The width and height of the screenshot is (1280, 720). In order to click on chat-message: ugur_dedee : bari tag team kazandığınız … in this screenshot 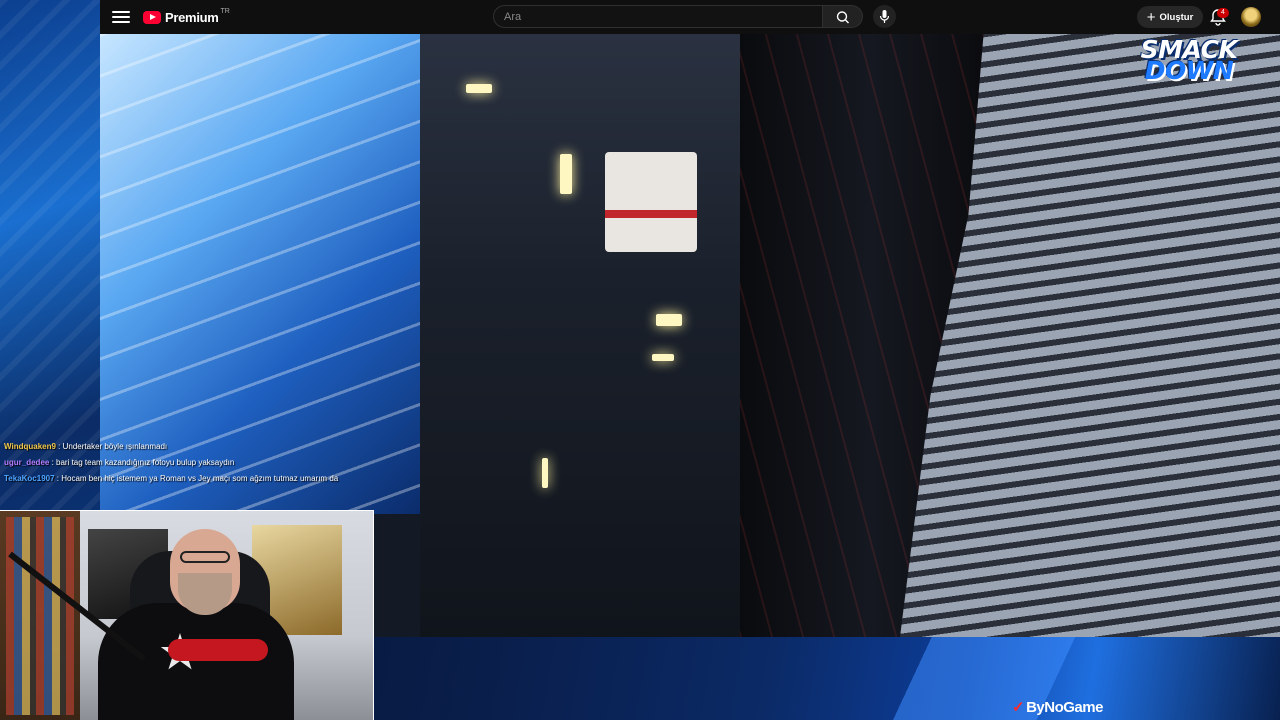, I will do `click(119, 462)`.